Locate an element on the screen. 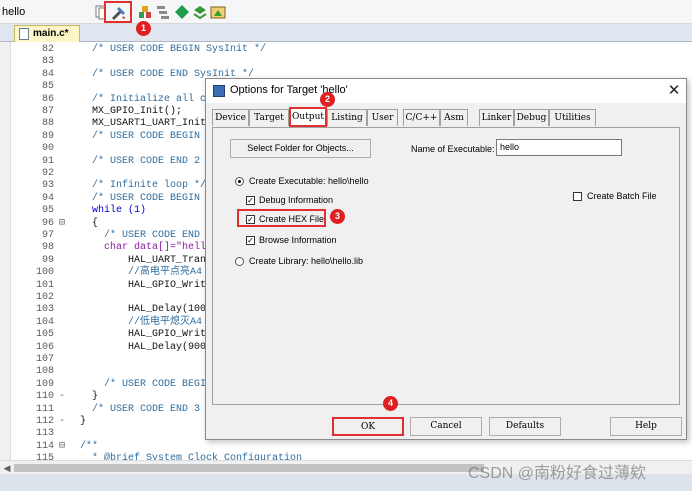 This screenshot has width=692, height=491. options-for-target-button is located at coordinates (118, 12).